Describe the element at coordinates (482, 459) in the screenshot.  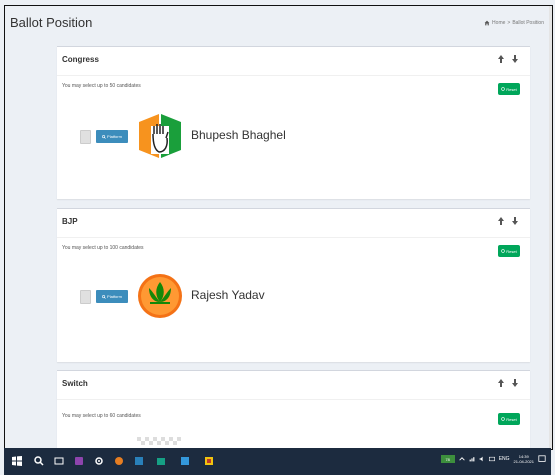
I see `volume-icon` at that location.